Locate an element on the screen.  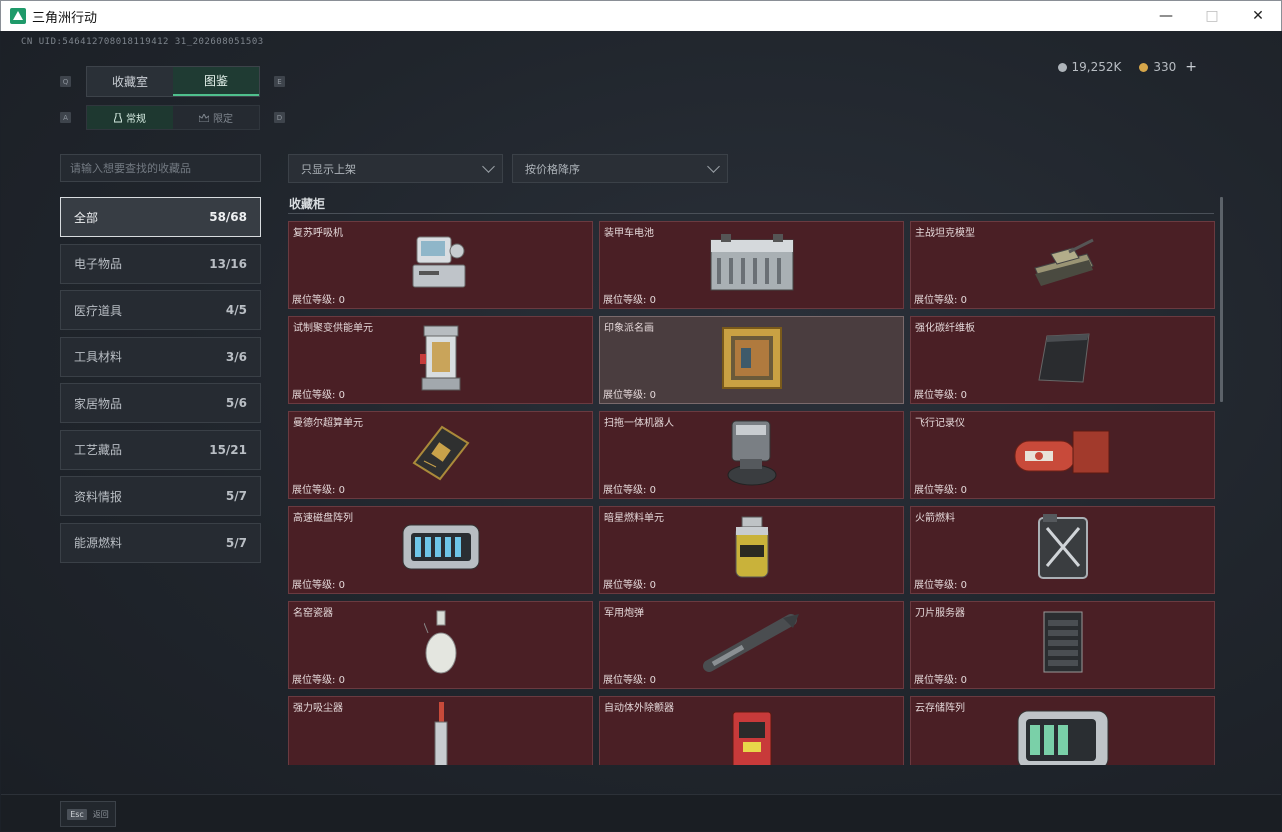
collection-card: 名窑瓷器展位等级: 0 is located at coordinates (440, 645).